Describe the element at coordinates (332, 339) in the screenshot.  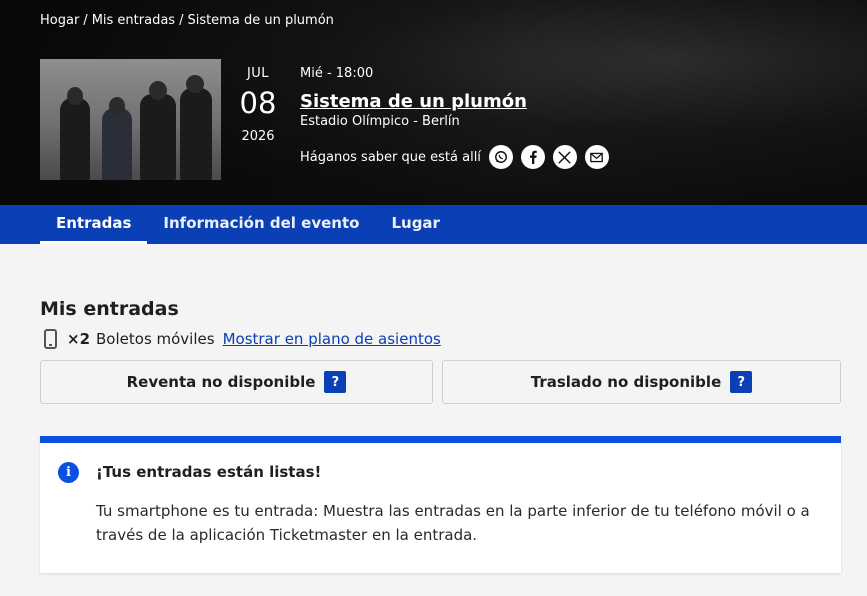
I see `show-seat-map-link: Mostrar en plano de asientos` at that location.